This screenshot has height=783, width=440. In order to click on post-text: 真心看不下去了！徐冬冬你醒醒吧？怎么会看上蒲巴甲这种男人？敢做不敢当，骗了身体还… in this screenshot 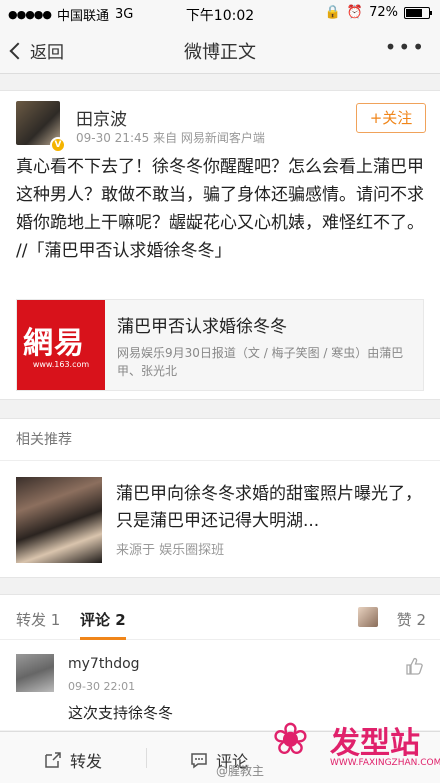, I will do `click(220, 209)`.